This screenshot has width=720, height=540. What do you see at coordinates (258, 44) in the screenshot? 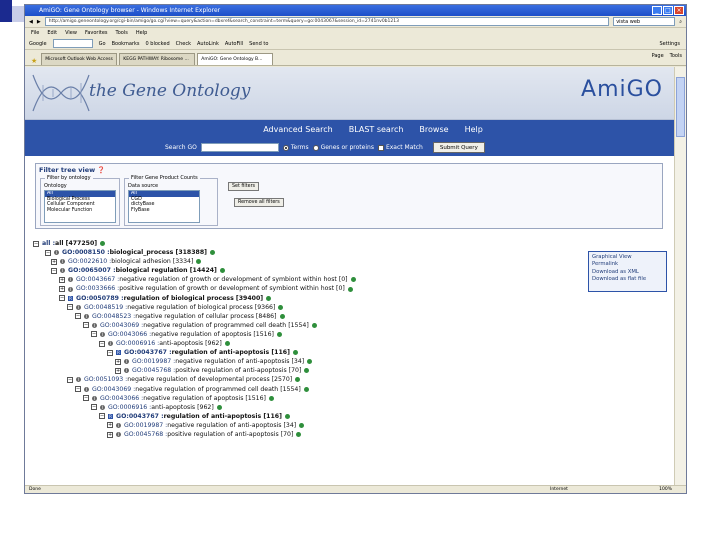
I see `send-to-button: Send to` at bounding box center [258, 44].